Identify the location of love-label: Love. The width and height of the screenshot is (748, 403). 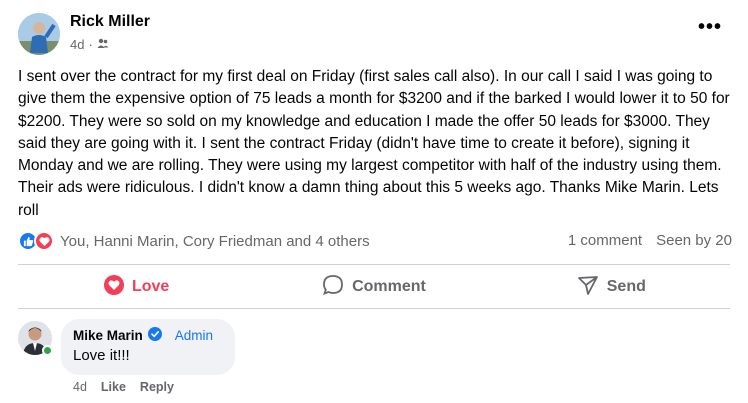
(150, 286).